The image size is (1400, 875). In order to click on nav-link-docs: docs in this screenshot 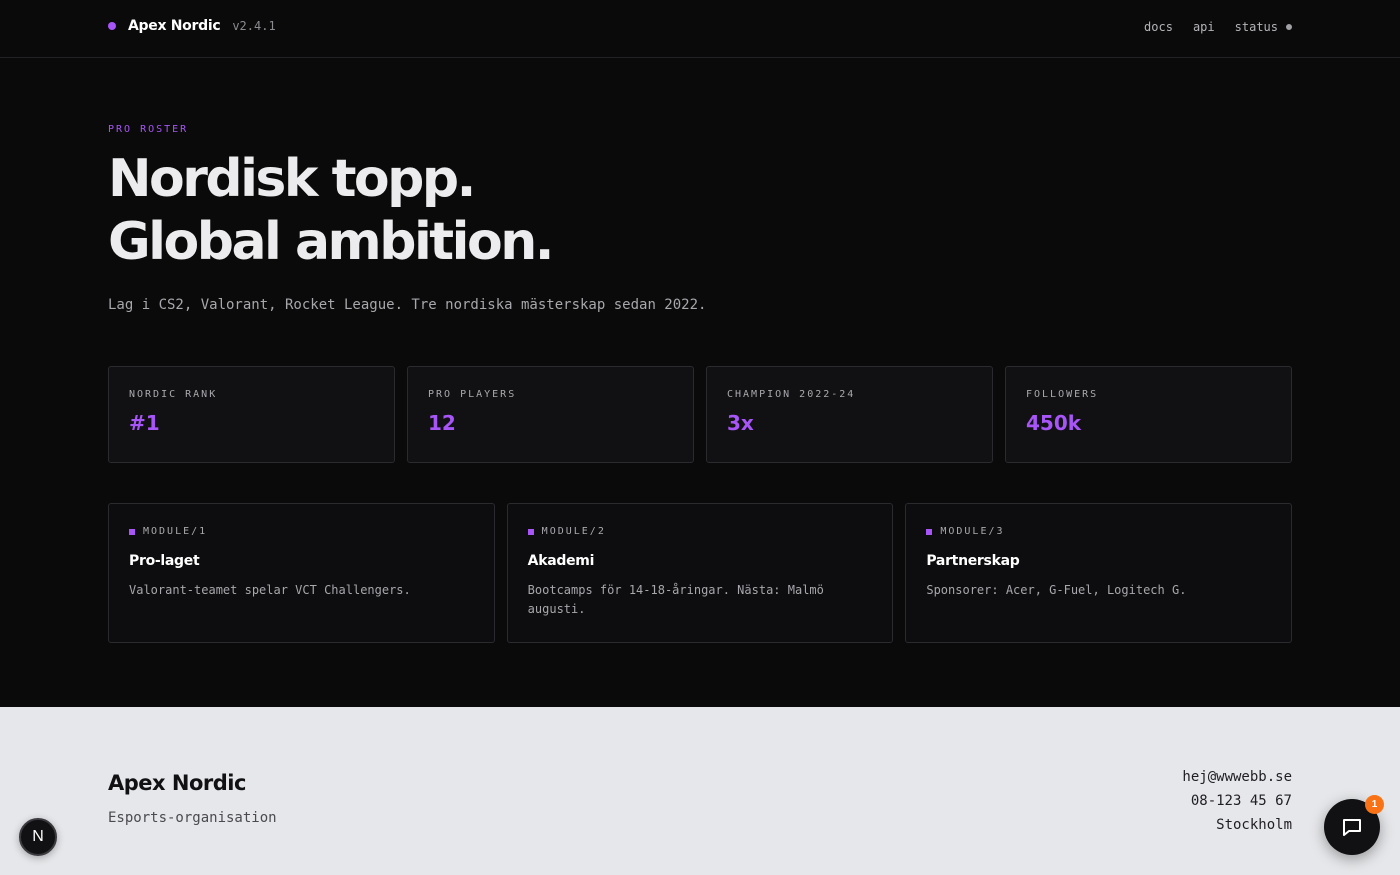, I will do `click(1158, 27)`.